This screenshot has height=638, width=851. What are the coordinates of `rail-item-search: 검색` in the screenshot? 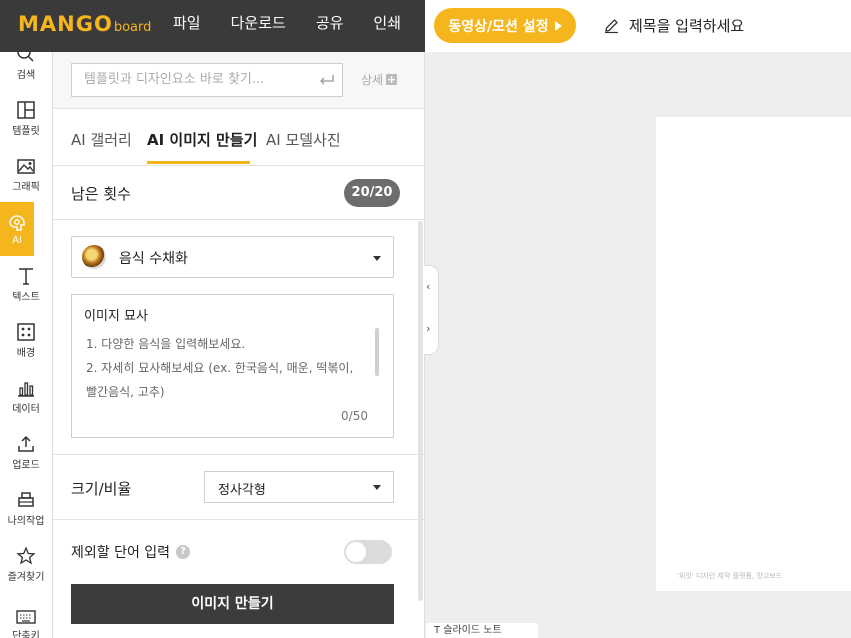 It's located at (26, 73).